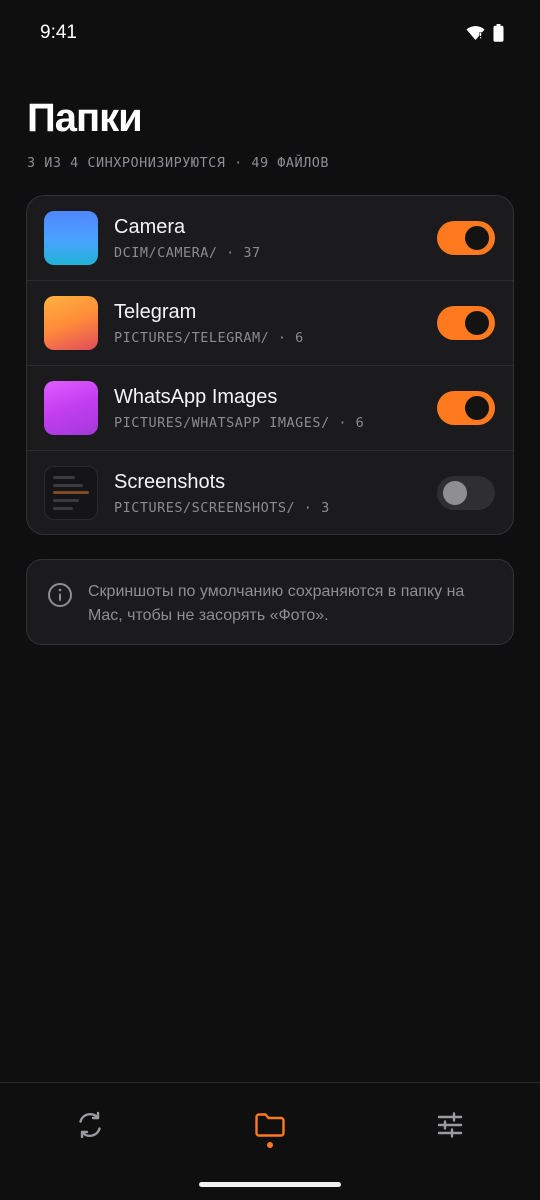 The height and width of the screenshot is (1200, 540). Describe the element at coordinates (178, 163) in the screenshot. I see `sync-summary: 3 ИЗ 4 СИНХРОНИЗИРУЮТСЯ · 49 ФАЙЛОВ` at that location.